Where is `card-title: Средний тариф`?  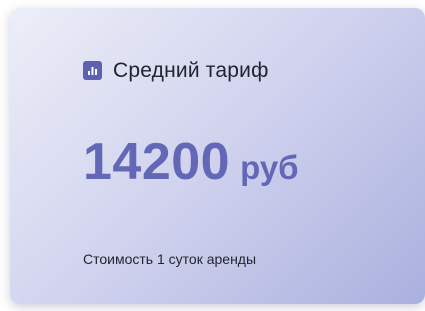 card-title: Средний тариф is located at coordinates (191, 70).